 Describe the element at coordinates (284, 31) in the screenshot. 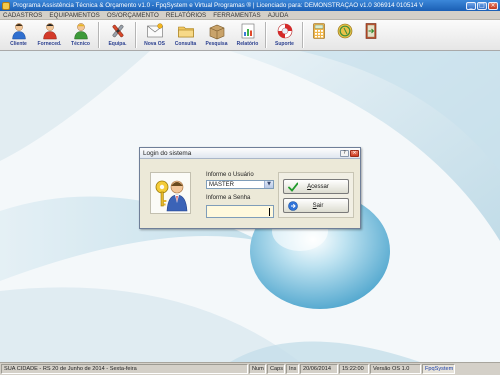

I see `support-lifebuoy-icon` at that location.